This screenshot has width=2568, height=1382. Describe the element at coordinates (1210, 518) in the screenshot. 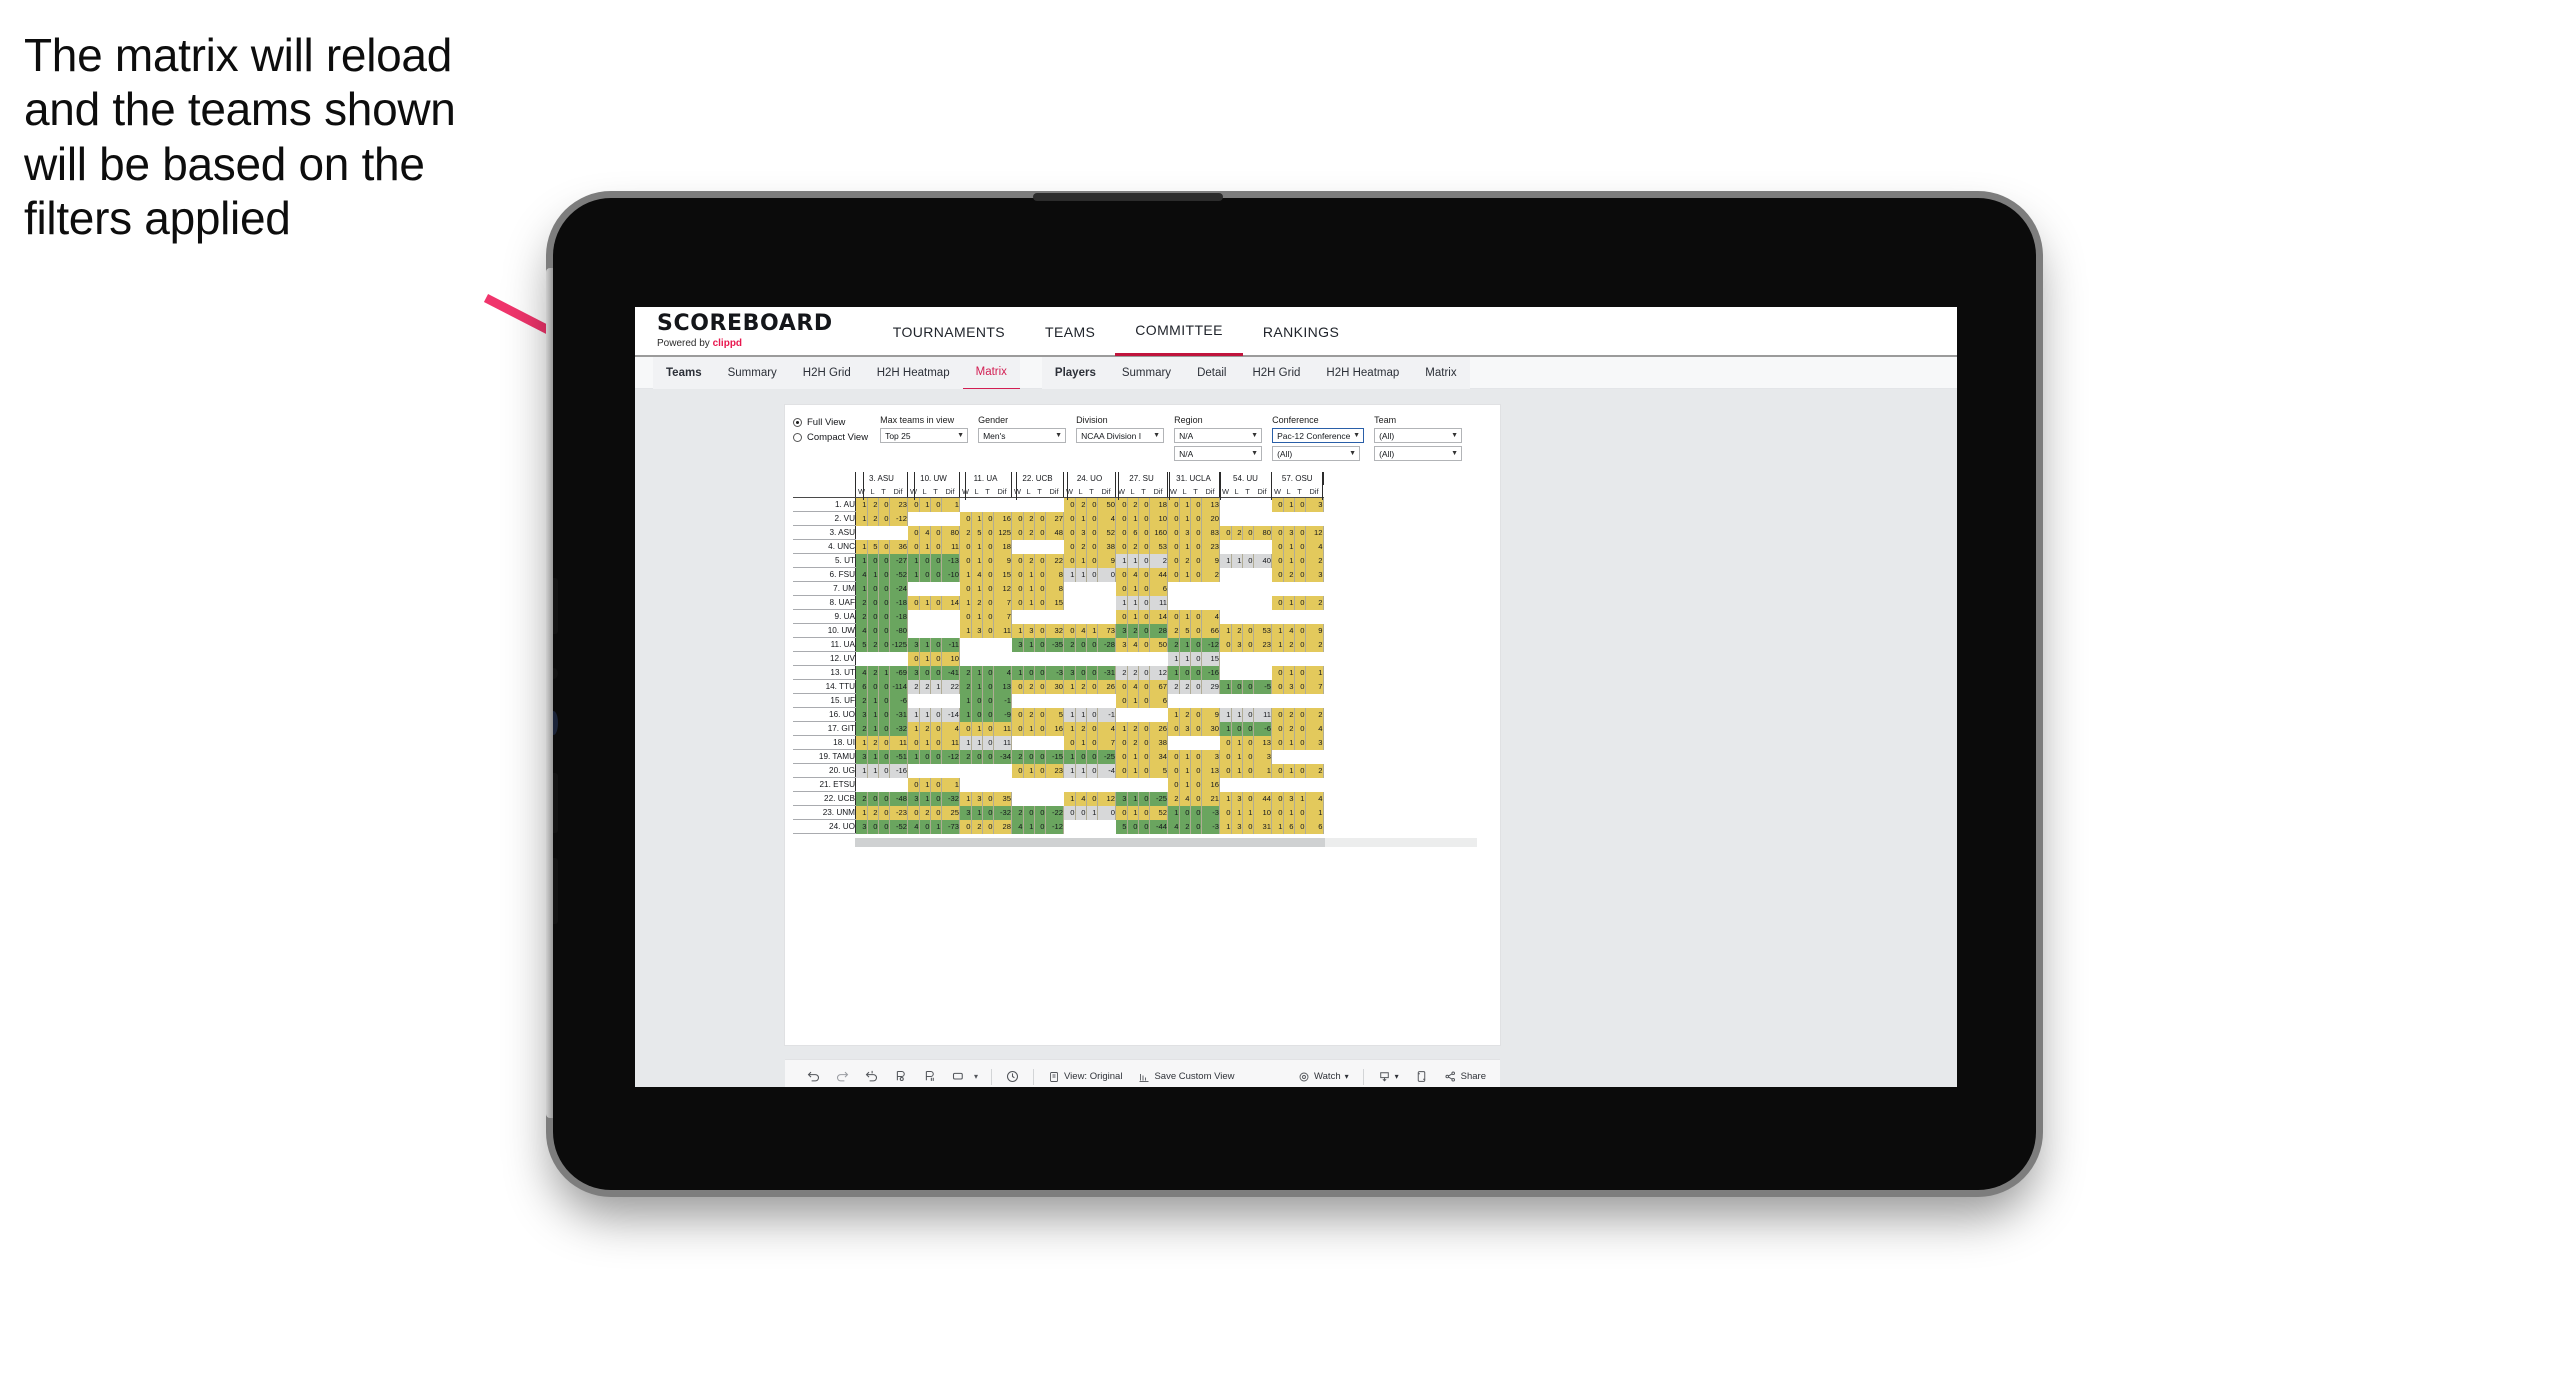

I see `matrix-cell: 20` at that location.